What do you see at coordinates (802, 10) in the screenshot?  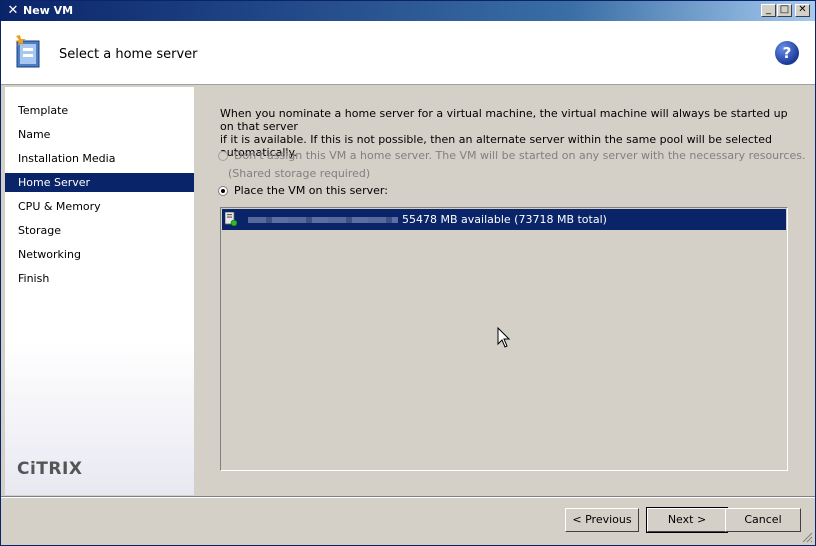 I see `close-button: ✕` at bounding box center [802, 10].